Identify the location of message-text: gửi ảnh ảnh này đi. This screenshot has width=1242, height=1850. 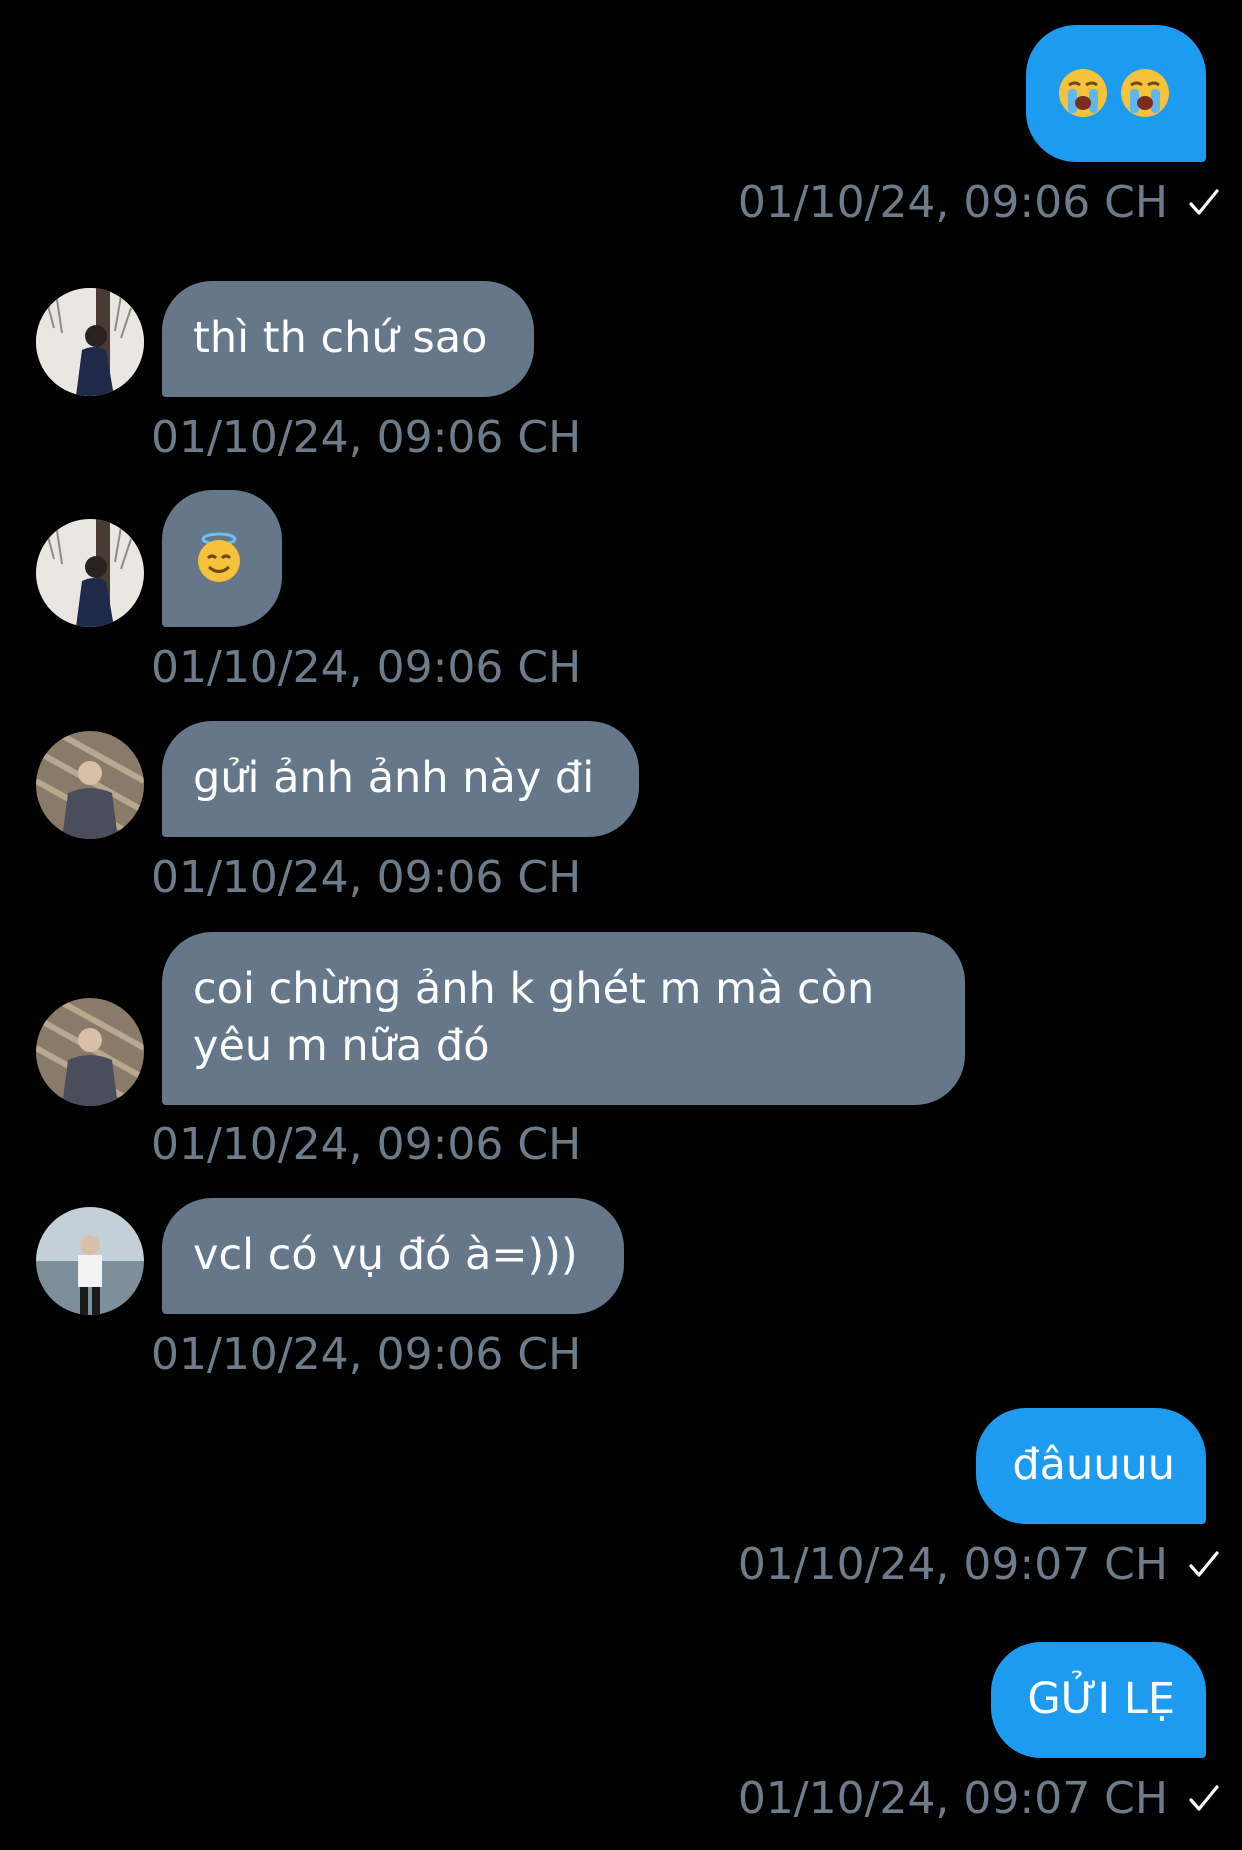
(394, 778).